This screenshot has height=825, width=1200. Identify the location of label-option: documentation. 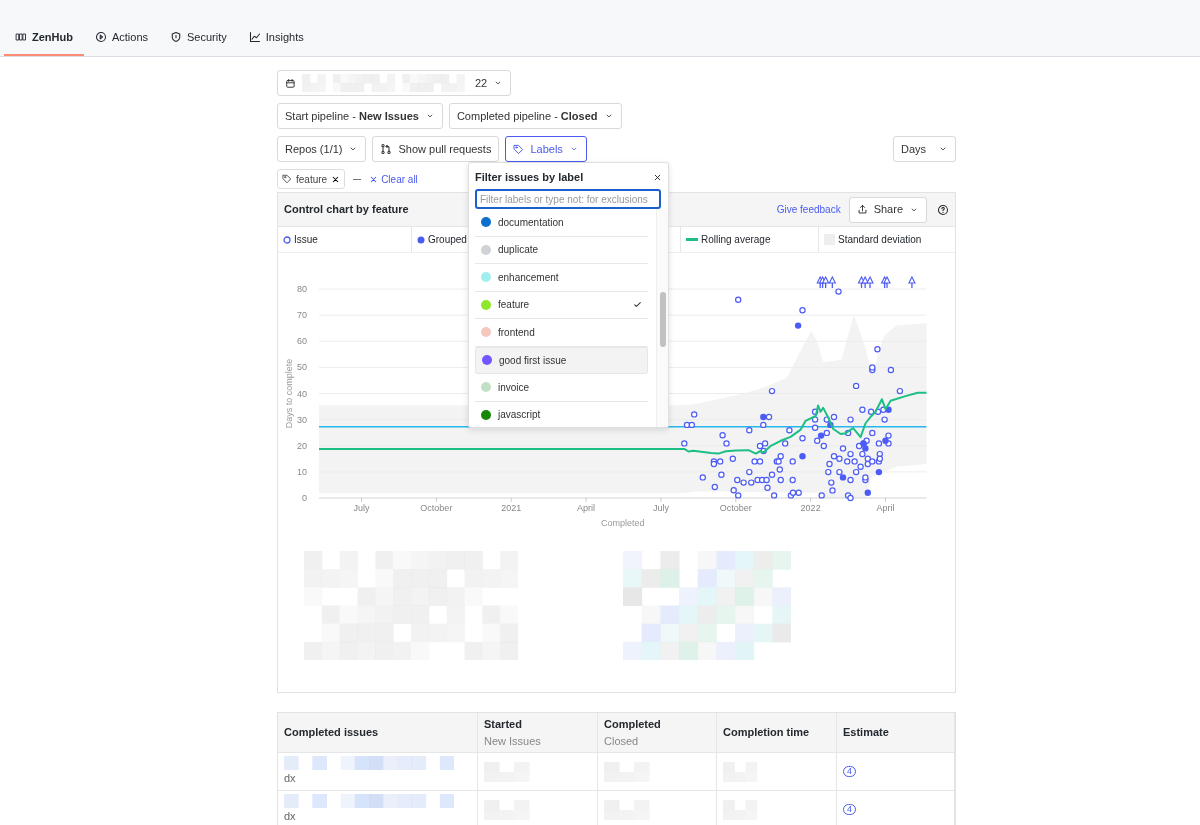
(561, 223).